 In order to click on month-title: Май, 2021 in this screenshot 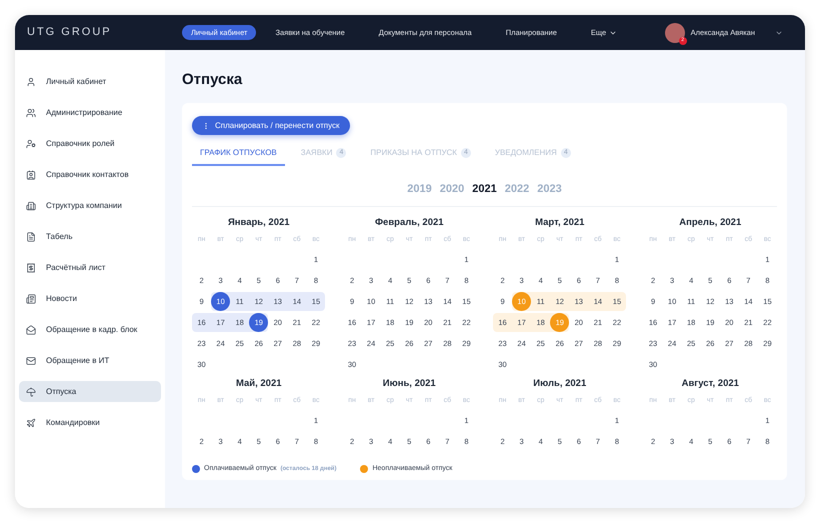, I will do `click(259, 383)`.